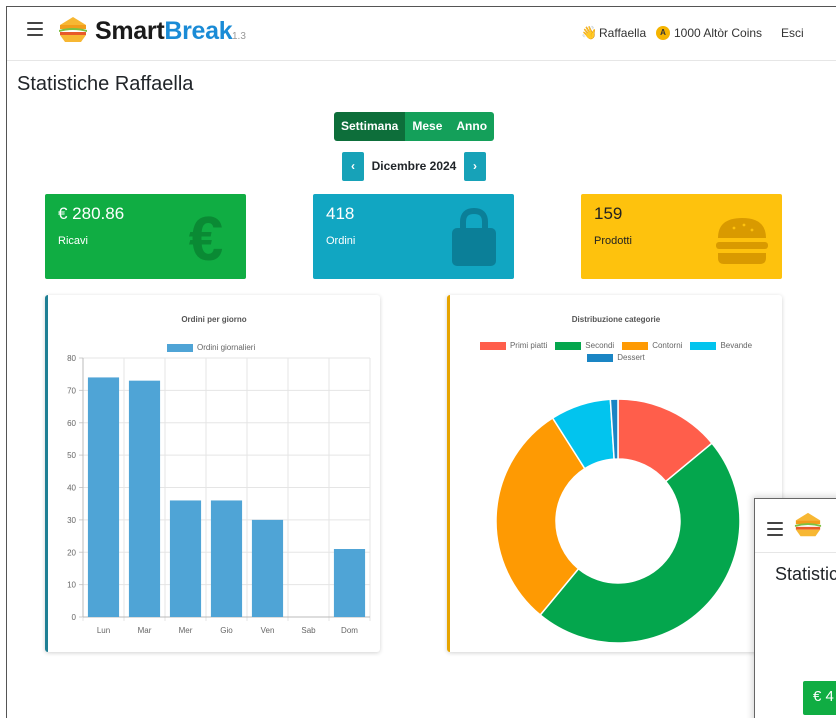 The width and height of the screenshot is (836, 718). I want to click on x-tick-label: Mer, so click(186, 630).